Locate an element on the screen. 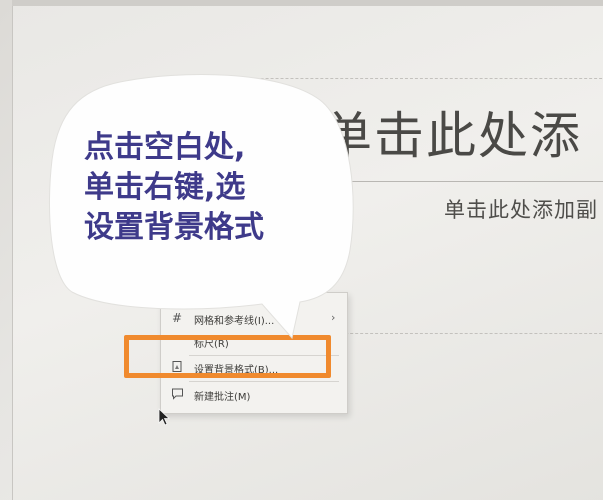  annotation-line: 点击空白处, is located at coordinates (165, 147).